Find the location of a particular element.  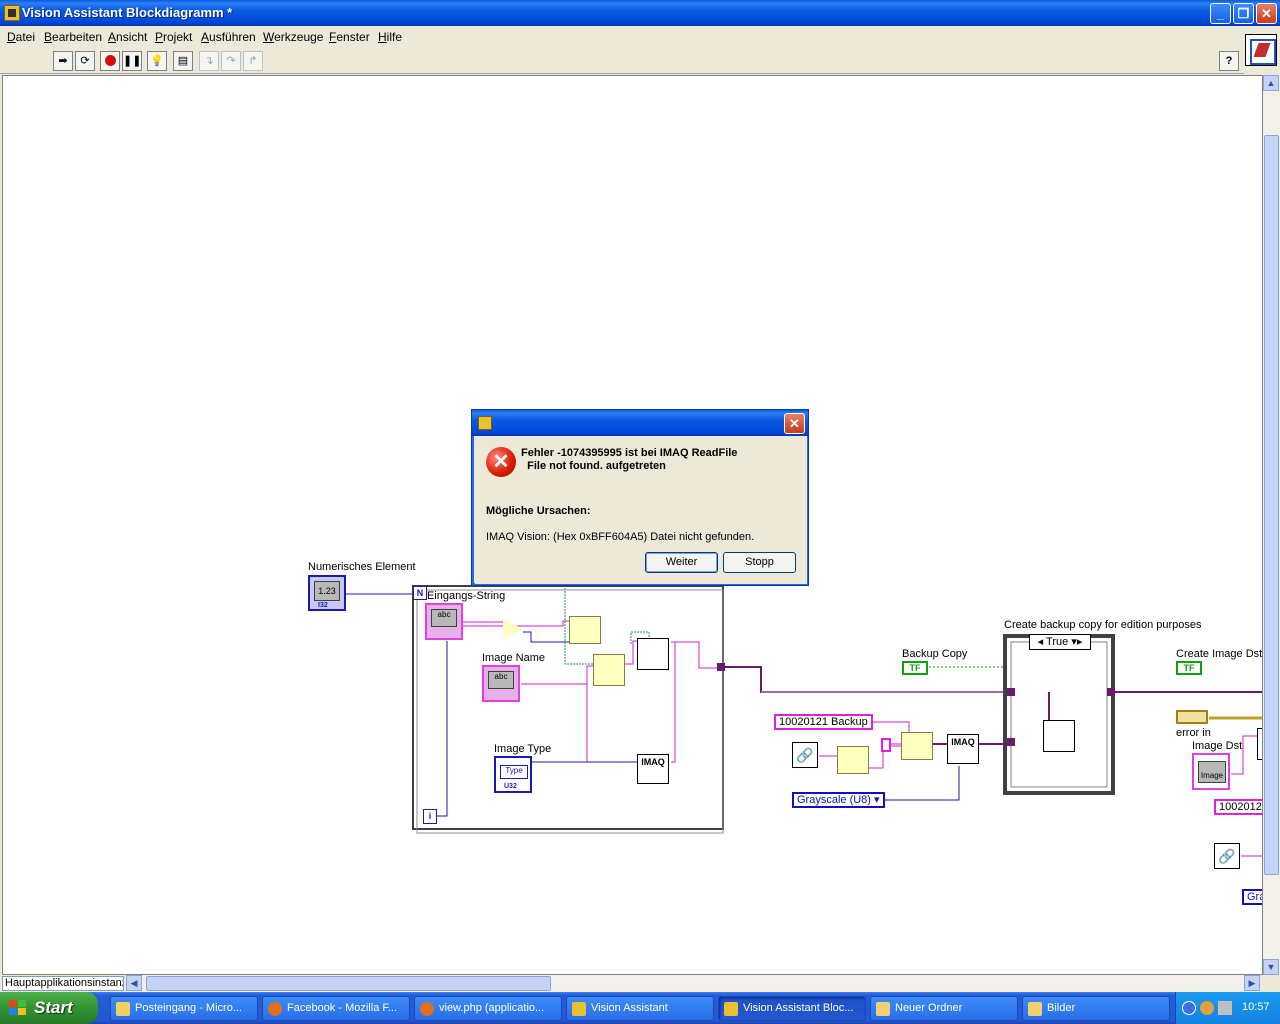

case-selector: ◂ True ▾▸ is located at coordinates (1060, 642).